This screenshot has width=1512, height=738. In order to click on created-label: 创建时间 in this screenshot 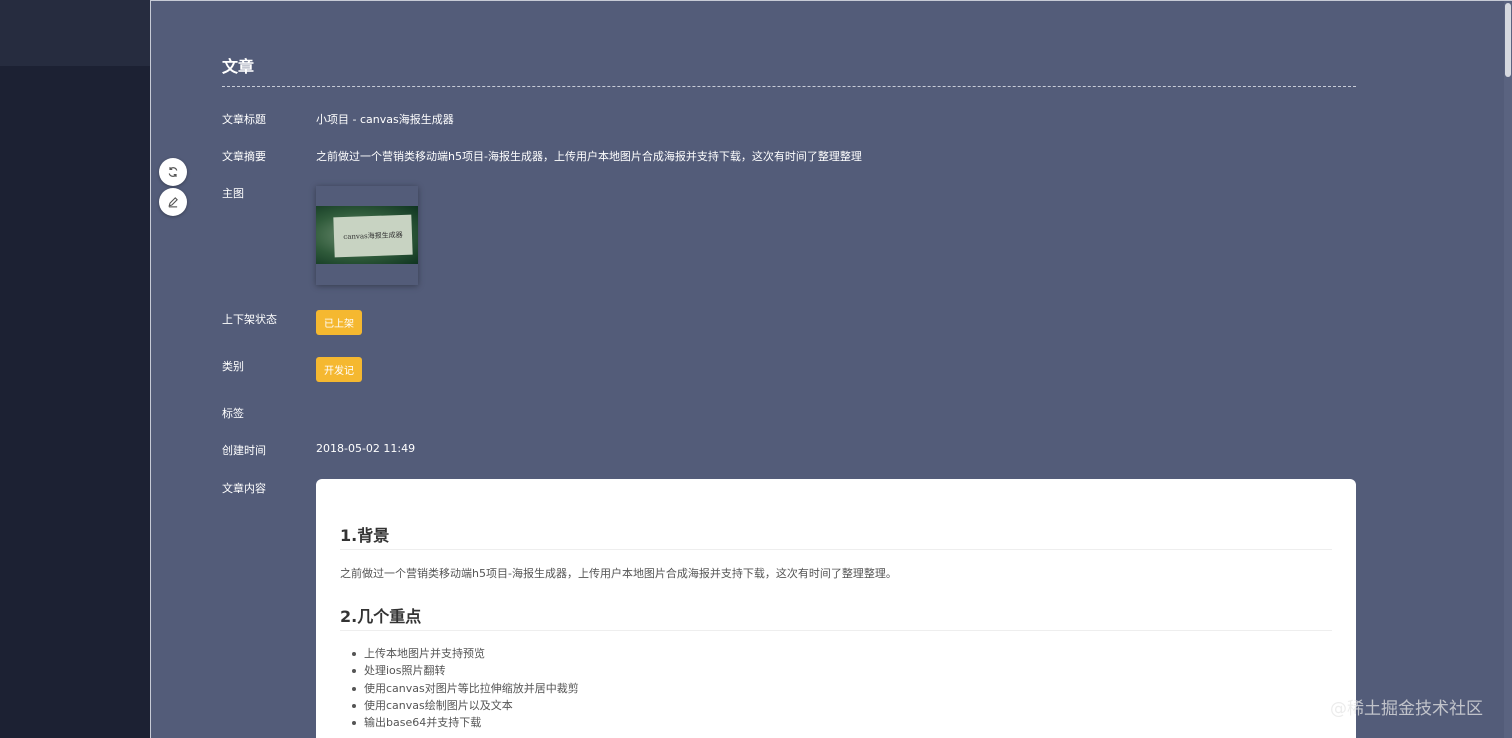, I will do `click(244, 450)`.